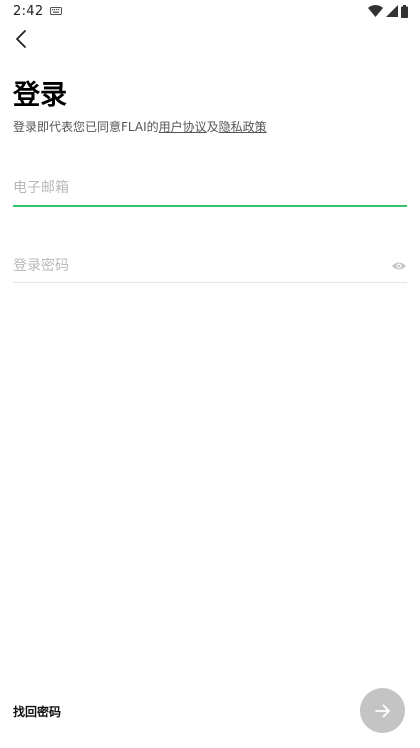 This screenshot has height=748, width=420. What do you see at coordinates (193, 266) in the screenshot?
I see `password-input` at bounding box center [193, 266].